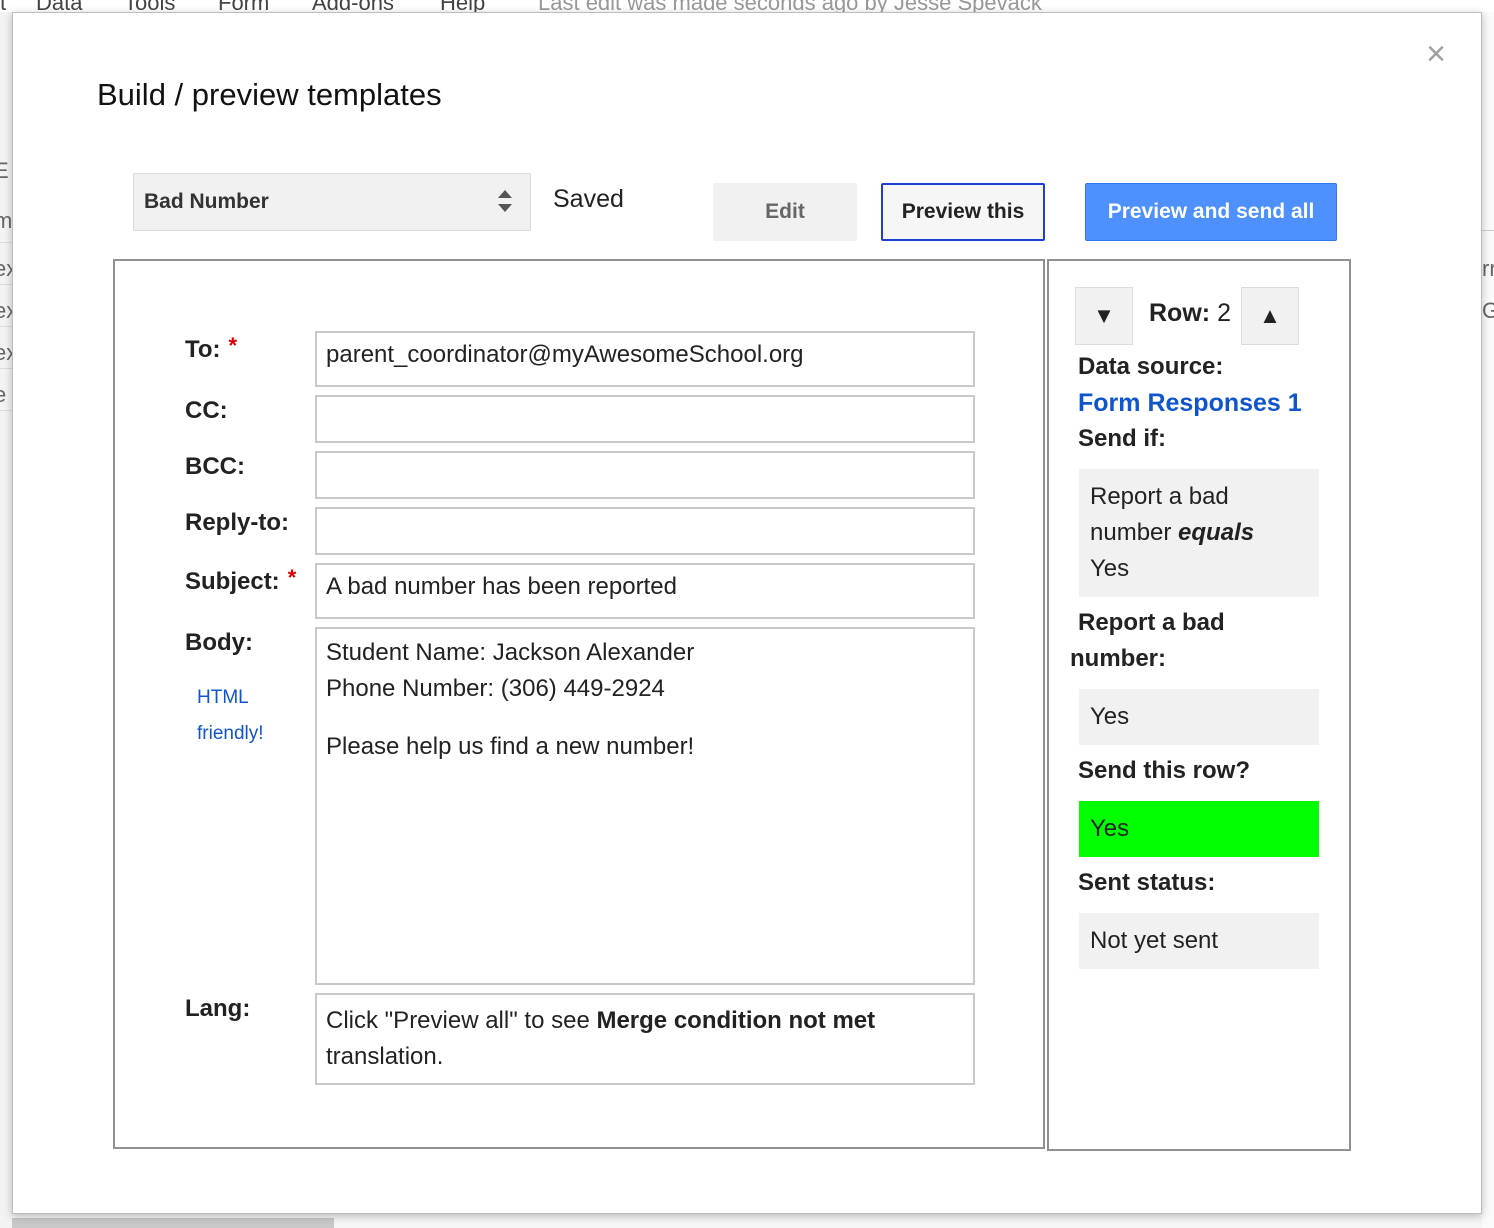  I want to click on menu-item-tools: Tools, so click(149, 6).